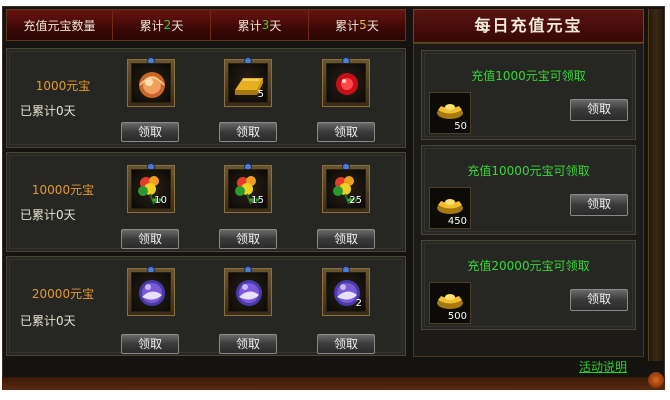 This screenshot has width=670, height=400. I want to click on item-count: 2, so click(358, 303).